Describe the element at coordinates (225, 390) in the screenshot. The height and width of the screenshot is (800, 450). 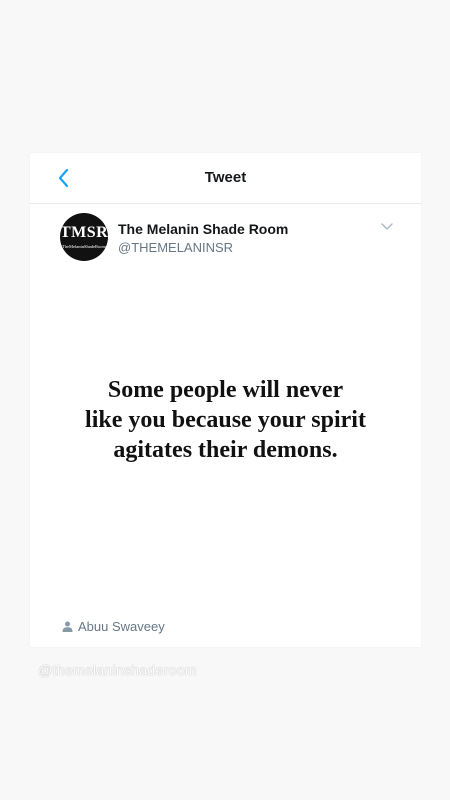
I see `quote-line: Some people will never` at that location.